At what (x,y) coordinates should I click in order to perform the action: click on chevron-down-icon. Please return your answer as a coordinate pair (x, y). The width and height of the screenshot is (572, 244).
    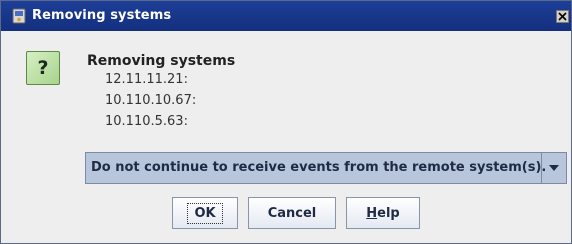
    Looking at the image, I should click on (554, 168).